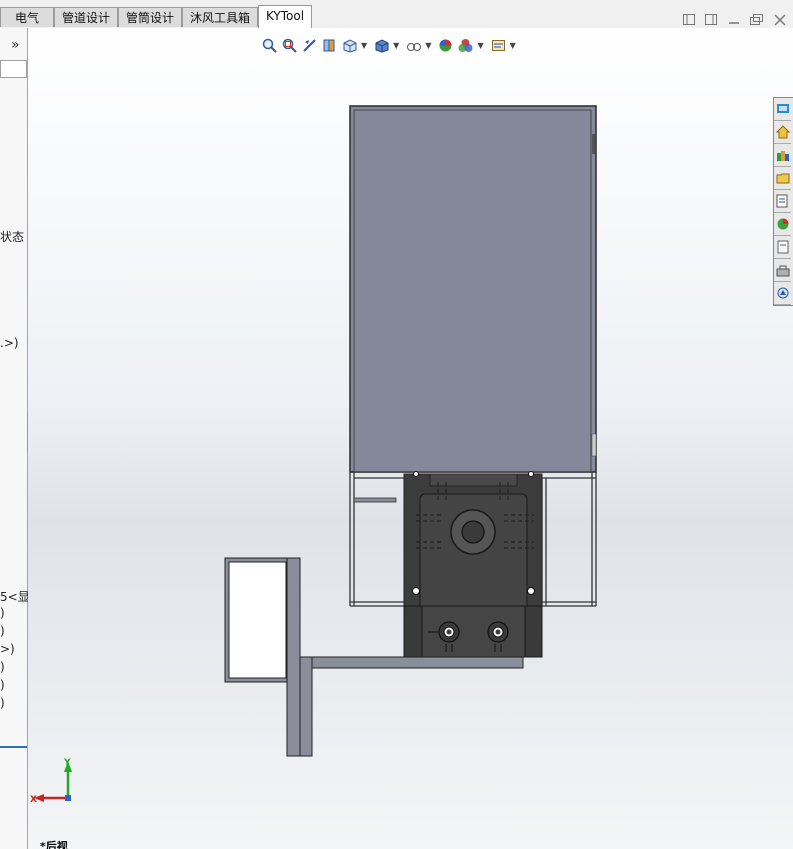 The width and height of the screenshot is (793, 849). I want to click on minimize-icon, so click(734, 21).